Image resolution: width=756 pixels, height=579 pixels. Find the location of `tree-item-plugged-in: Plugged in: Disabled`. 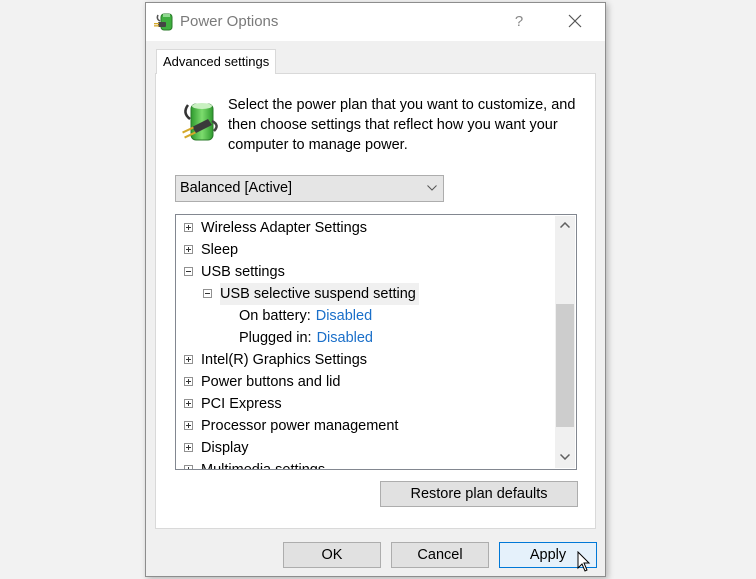

tree-item-plugged-in: Plugged in: Disabled is located at coordinates (306, 338).